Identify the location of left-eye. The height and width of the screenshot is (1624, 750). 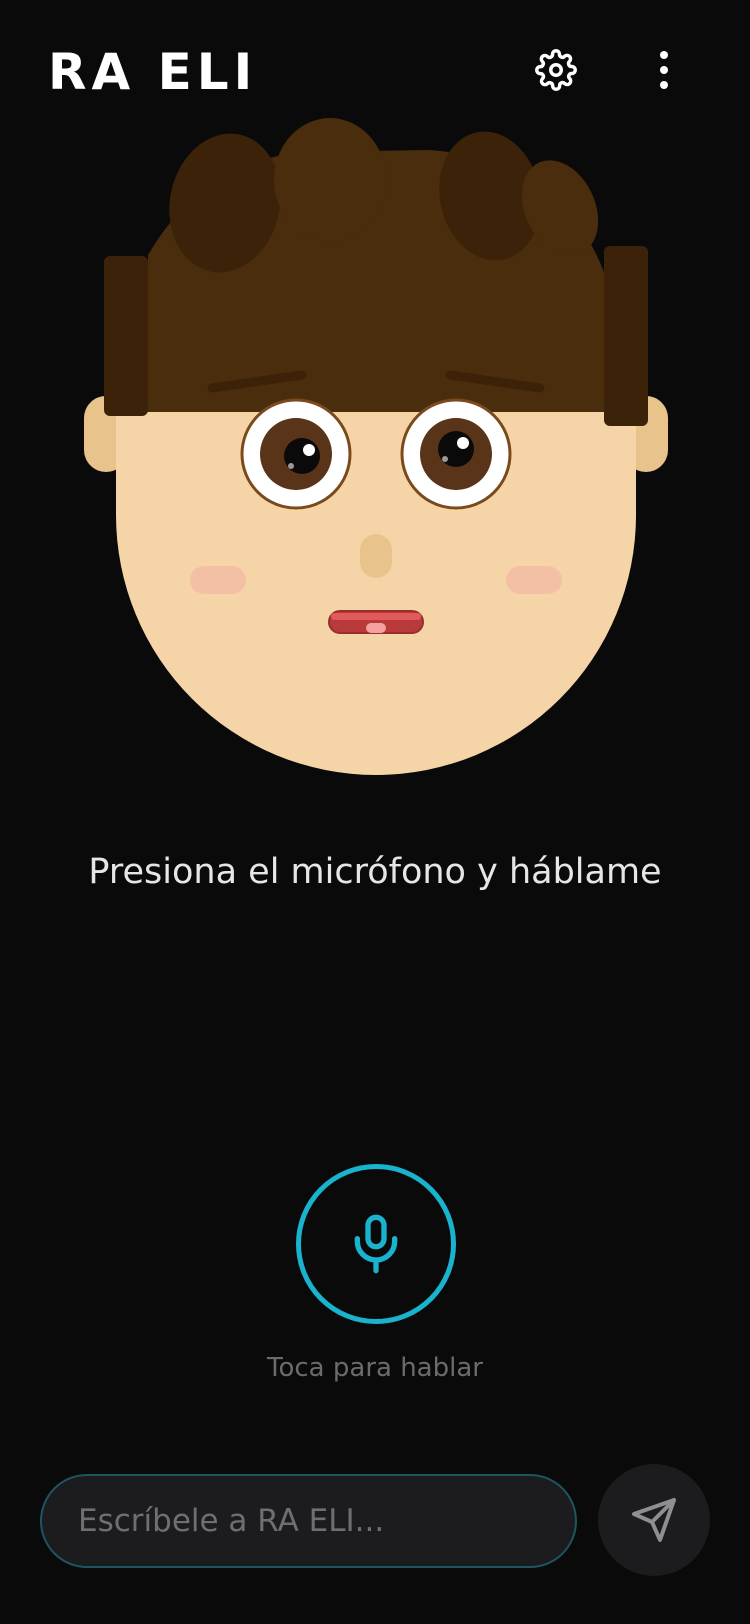
(296, 454).